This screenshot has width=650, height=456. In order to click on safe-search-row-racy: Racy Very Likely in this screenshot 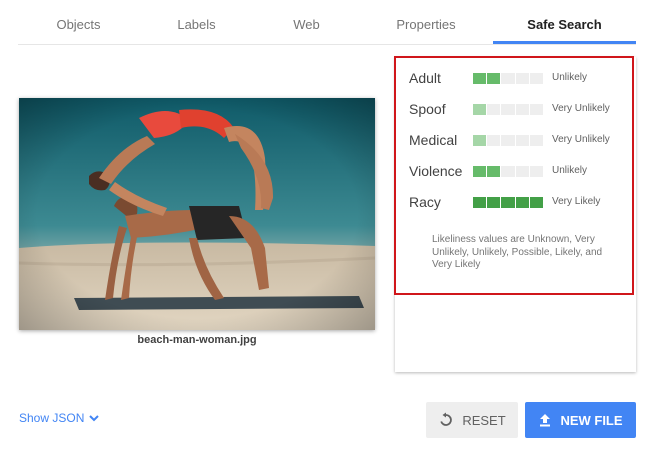, I will do `click(519, 202)`.